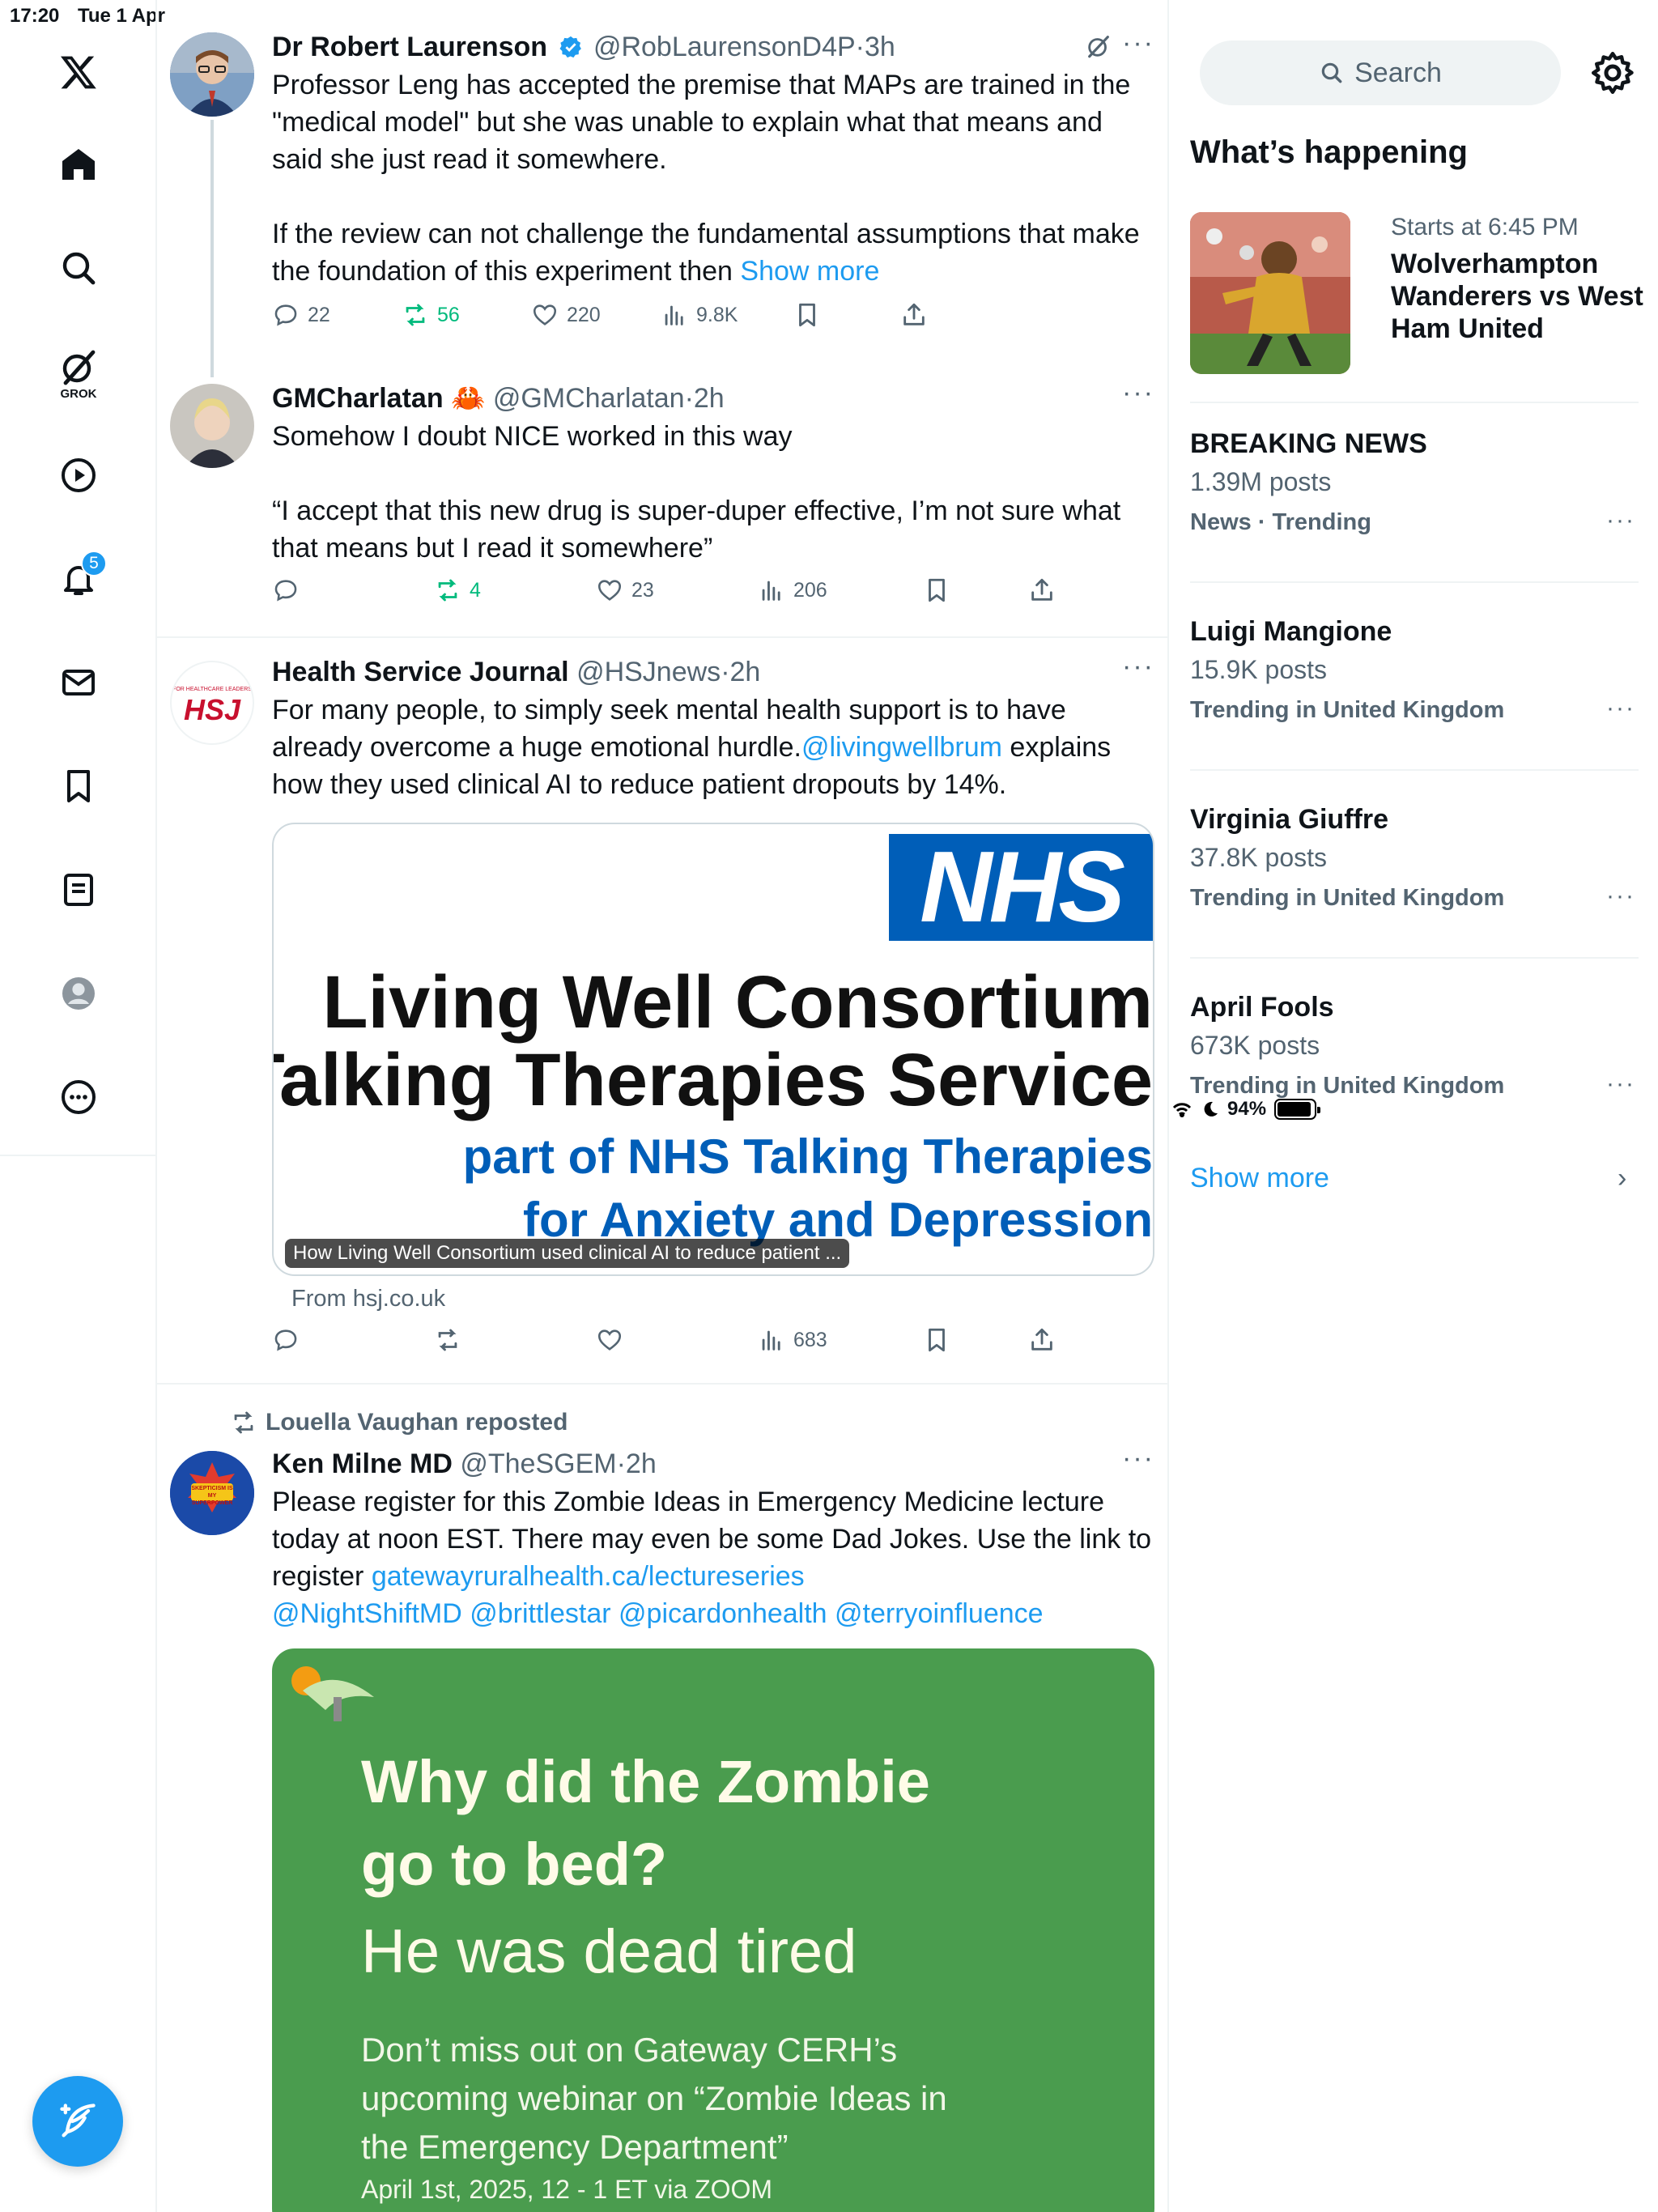 Image resolution: width=1658 pixels, height=2212 pixels. I want to click on notifications-bell-icon: 5, so click(78, 579).